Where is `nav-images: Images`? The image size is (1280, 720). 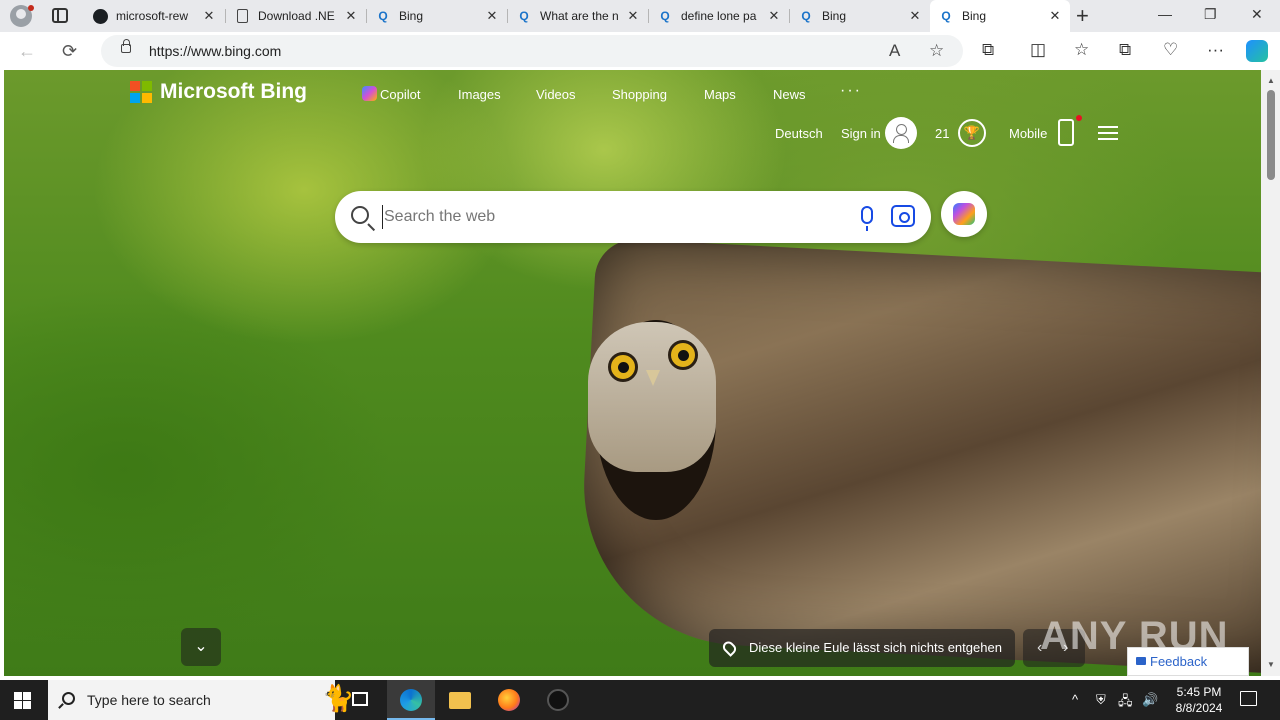 nav-images: Images is located at coordinates (479, 94).